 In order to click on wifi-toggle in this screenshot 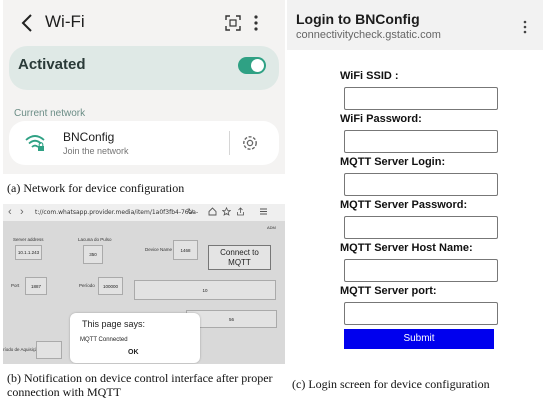, I will do `click(252, 65)`.